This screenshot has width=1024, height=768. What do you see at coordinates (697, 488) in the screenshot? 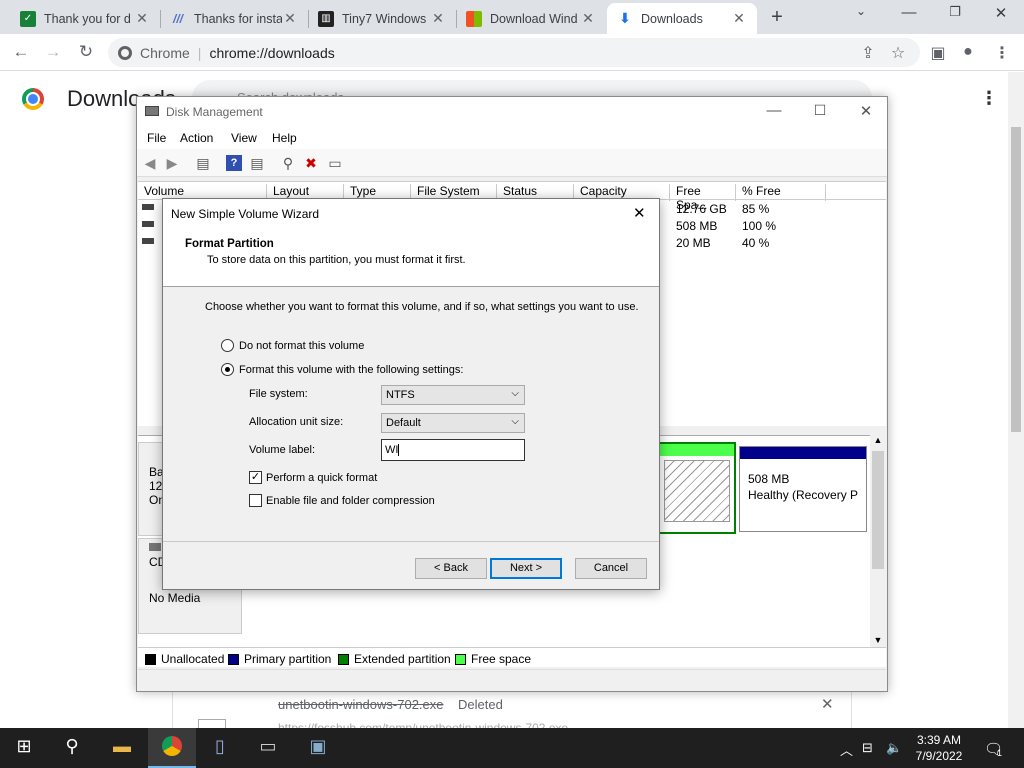
I see `free-space-partition` at bounding box center [697, 488].